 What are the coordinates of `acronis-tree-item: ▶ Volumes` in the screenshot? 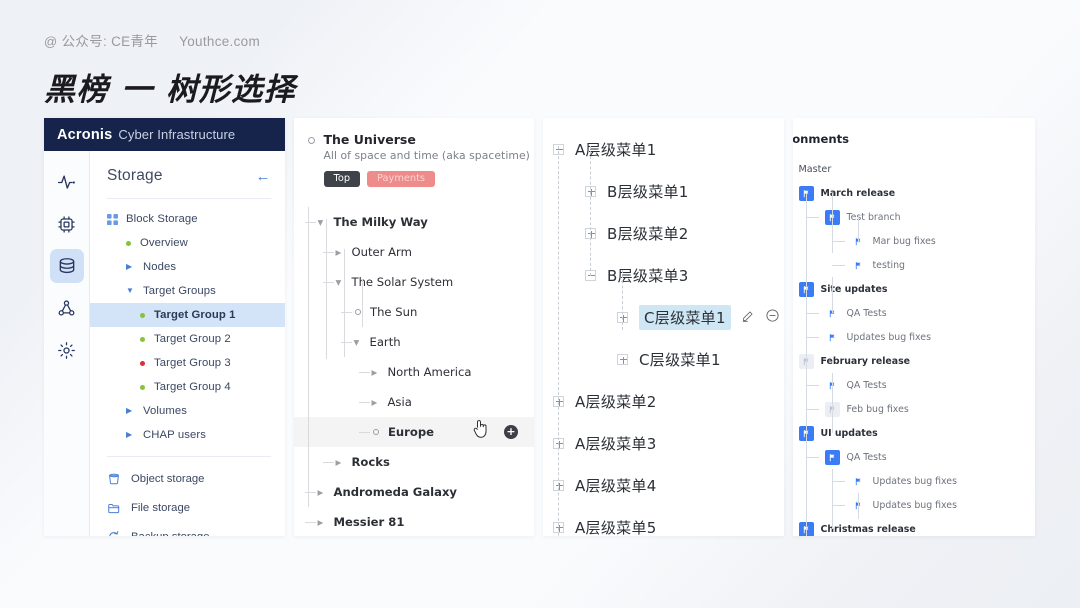 It's located at (187, 411).